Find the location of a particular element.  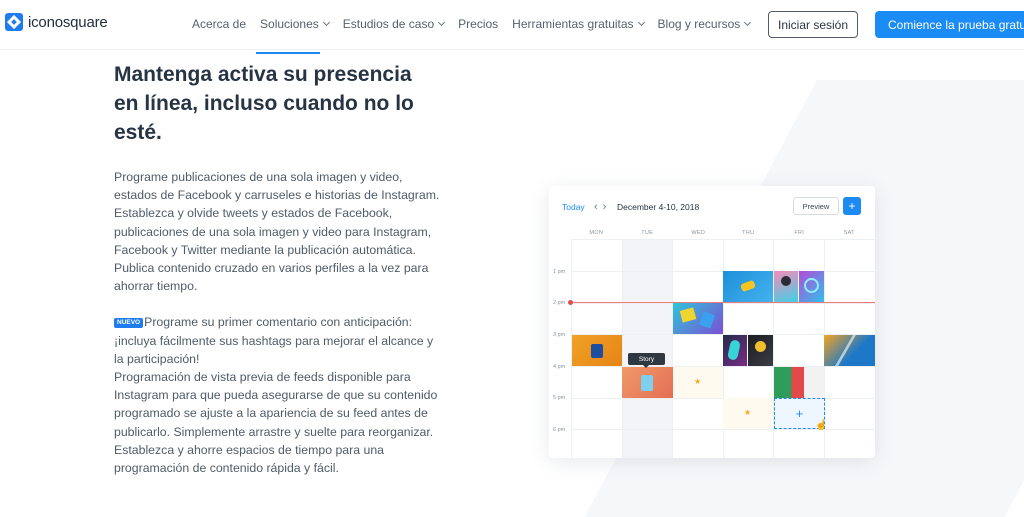

nav-item-about: Acerca de is located at coordinates (219, 24).